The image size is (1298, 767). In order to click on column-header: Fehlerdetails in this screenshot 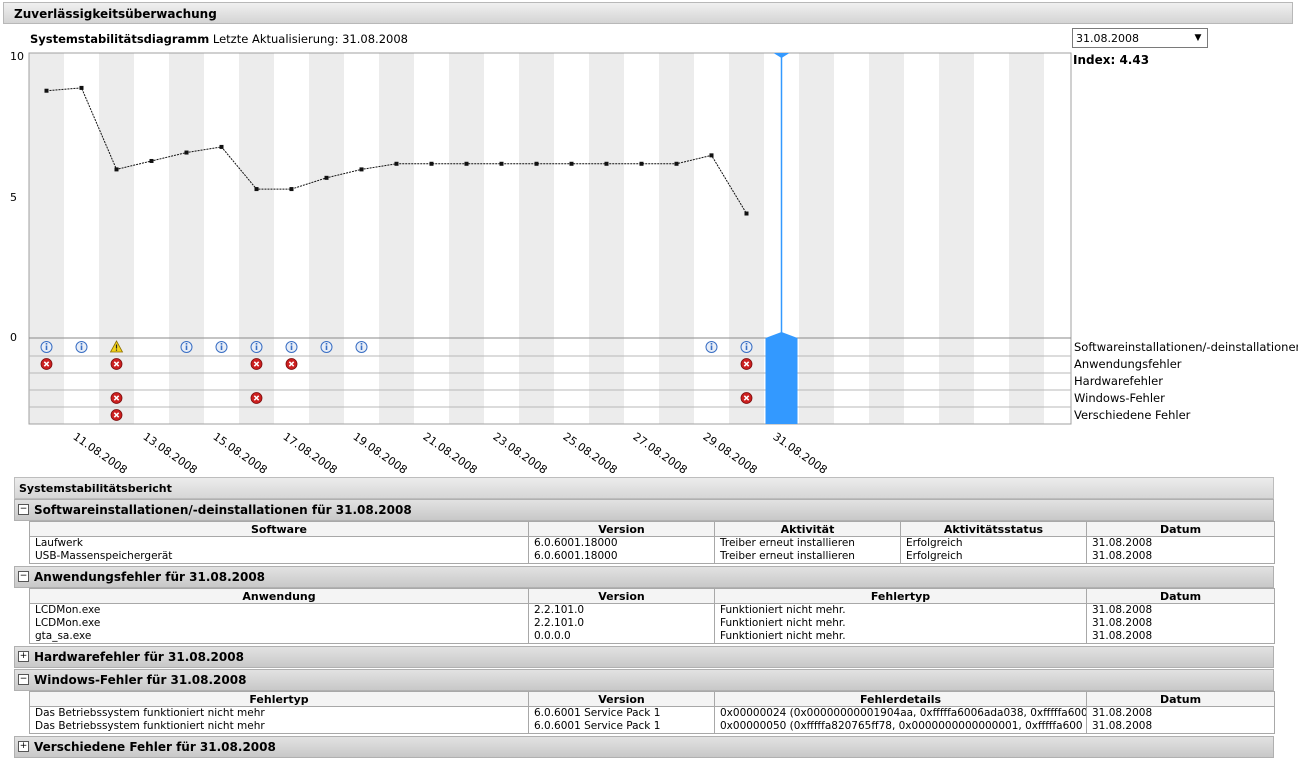, I will do `click(900, 699)`.